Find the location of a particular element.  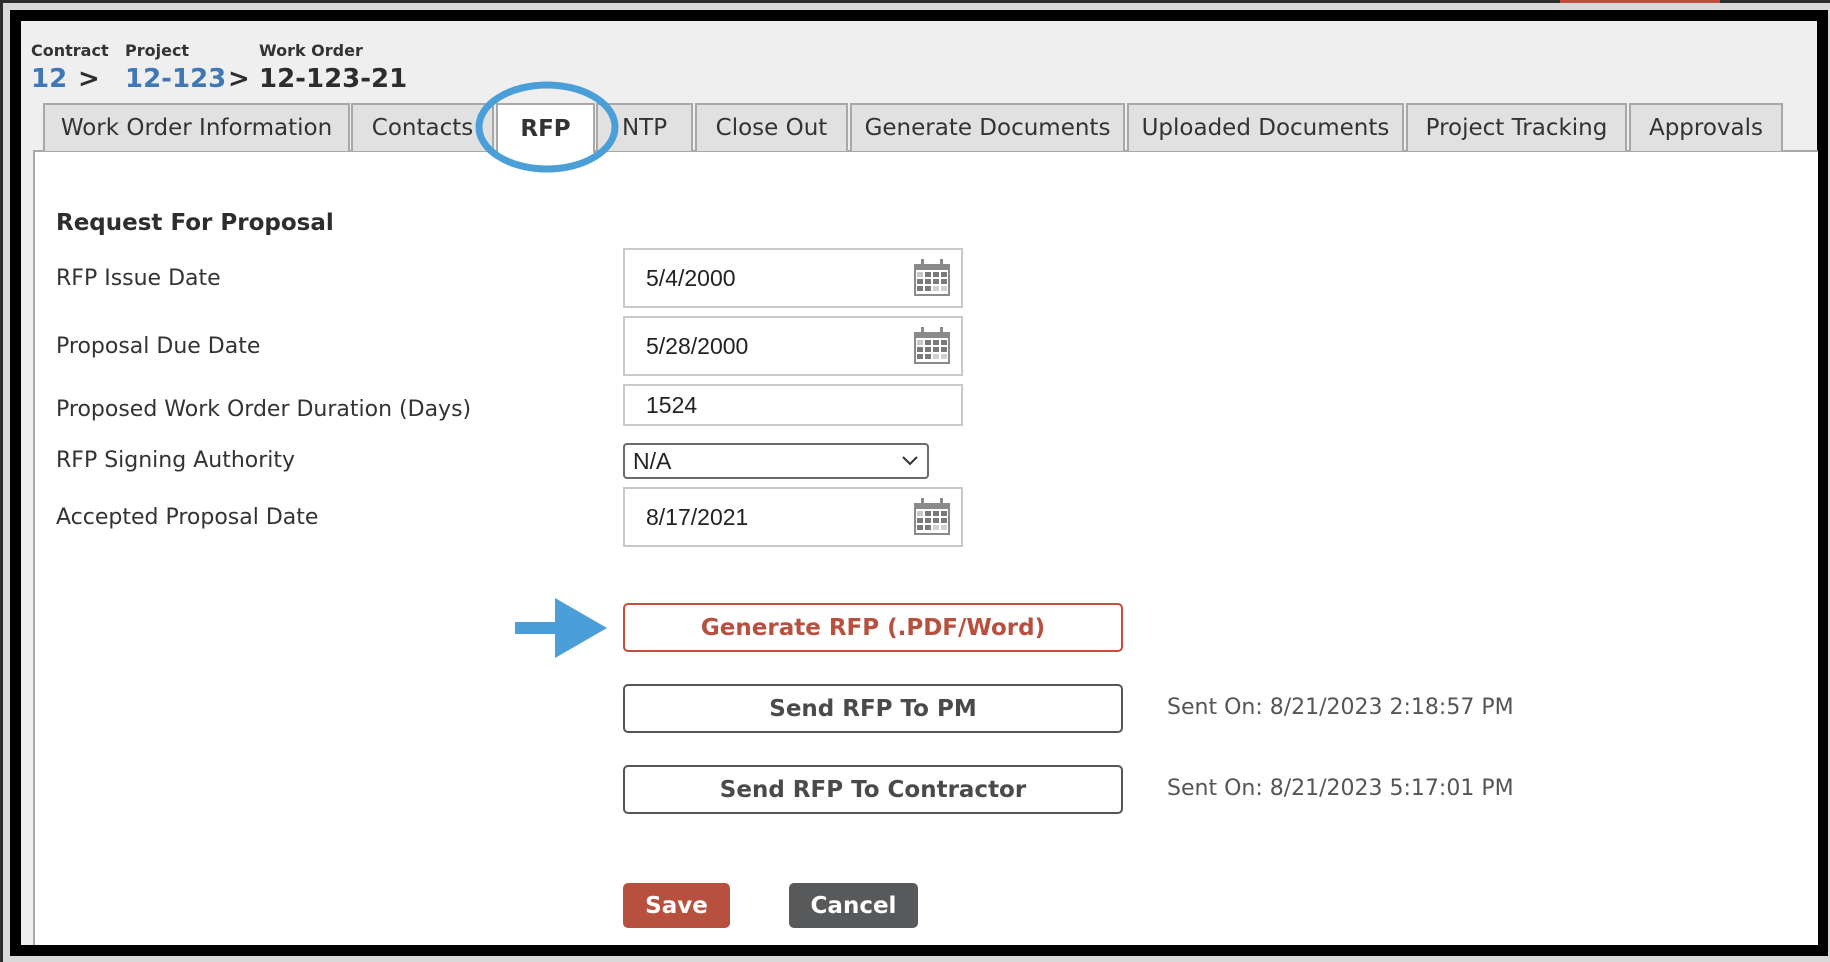

tab-contacts: Contacts is located at coordinates (422, 127).